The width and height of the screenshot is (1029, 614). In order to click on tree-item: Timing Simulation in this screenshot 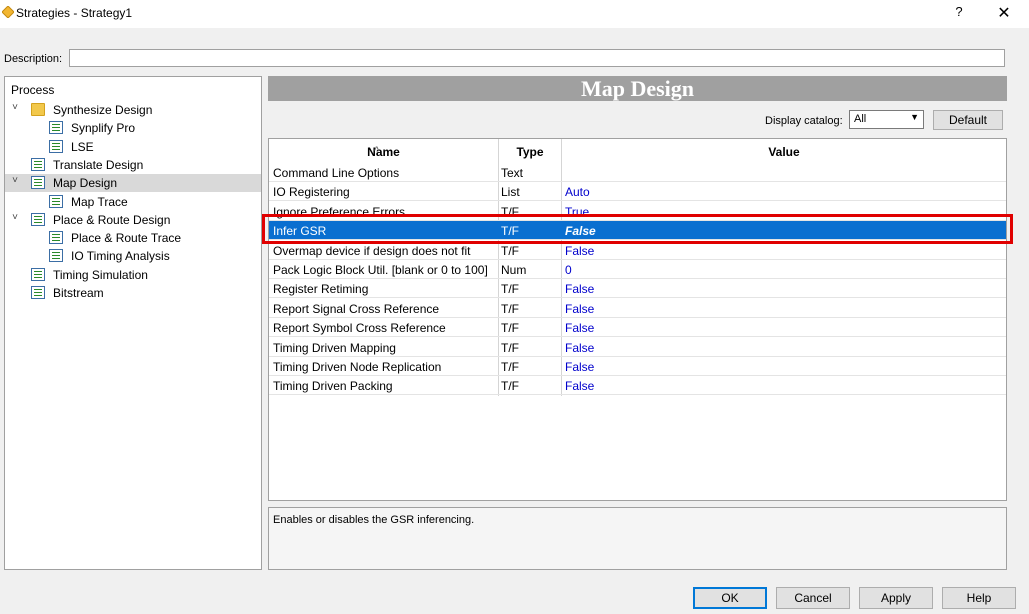, I will do `click(133, 275)`.